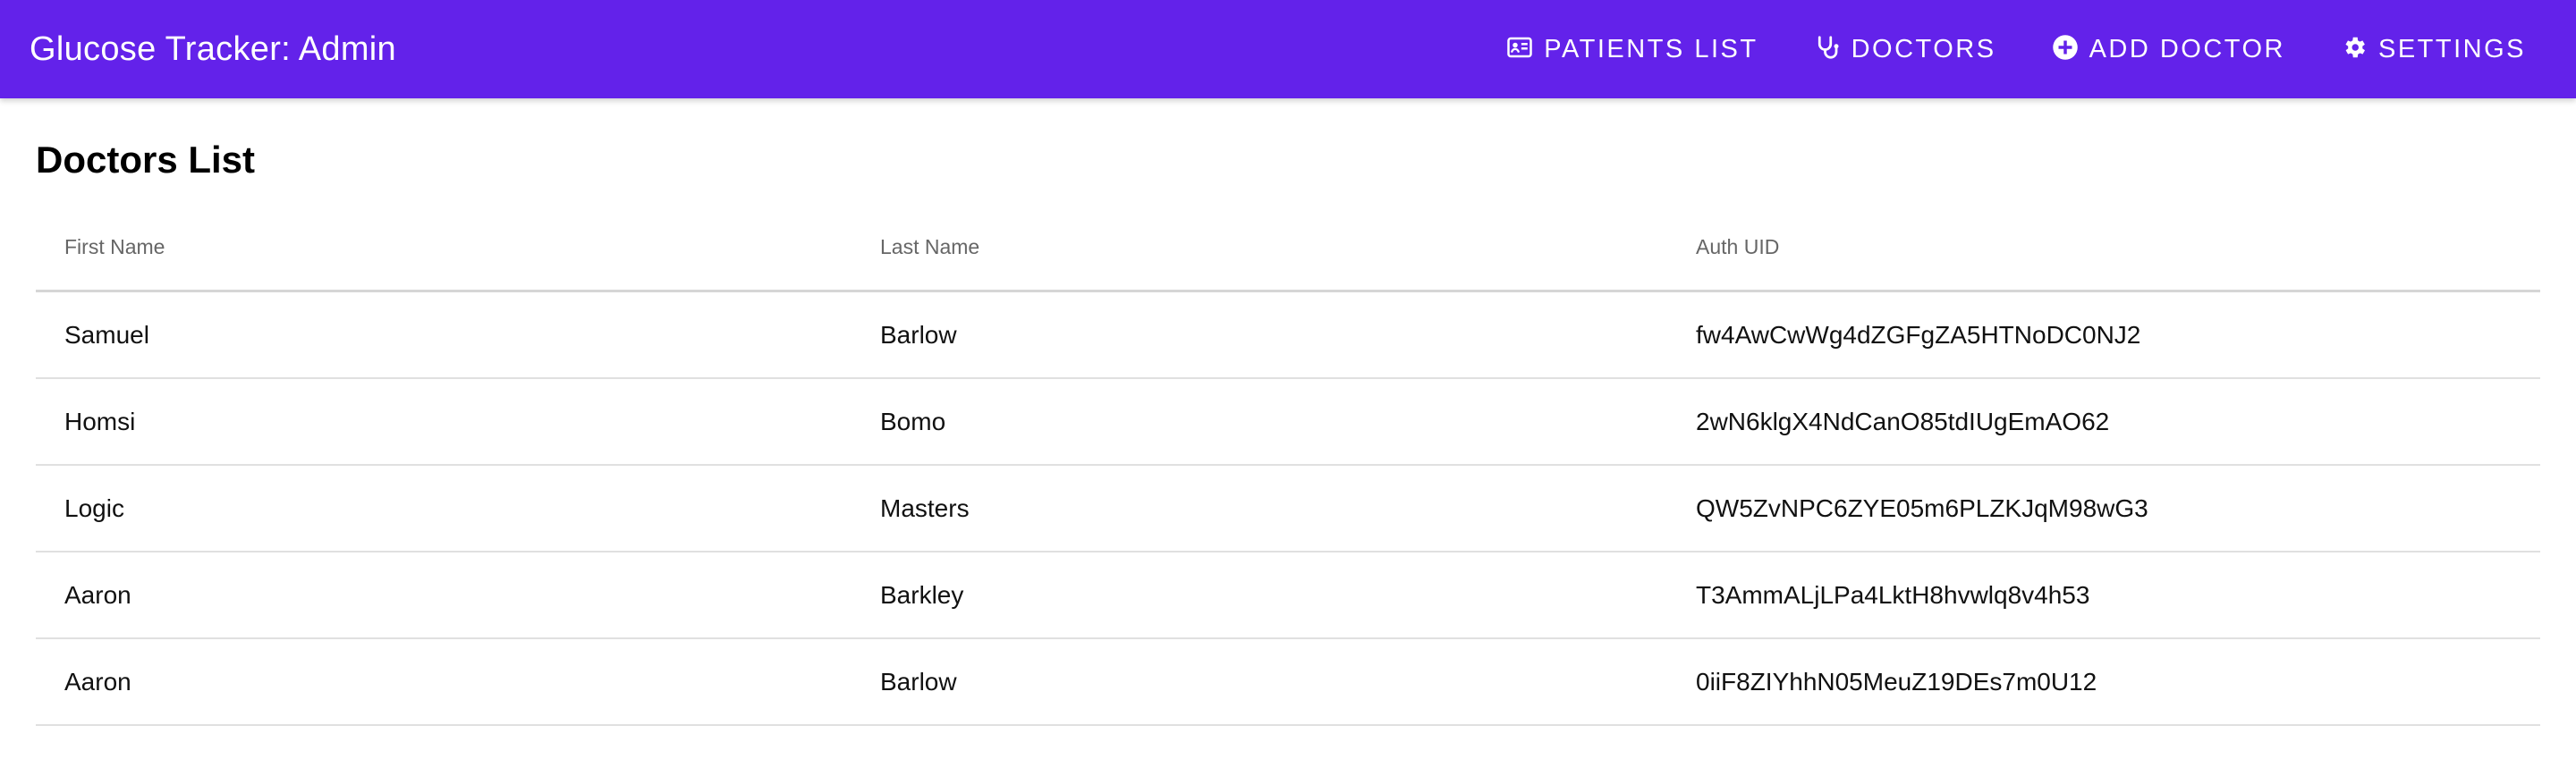 This screenshot has width=2576, height=776. Describe the element at coordinates (2103, 335) in the screenshot. I see `auth-uid-cell: fw4AwCwWg4dZGFgZA5HTNoDC0NJ2` at that location.